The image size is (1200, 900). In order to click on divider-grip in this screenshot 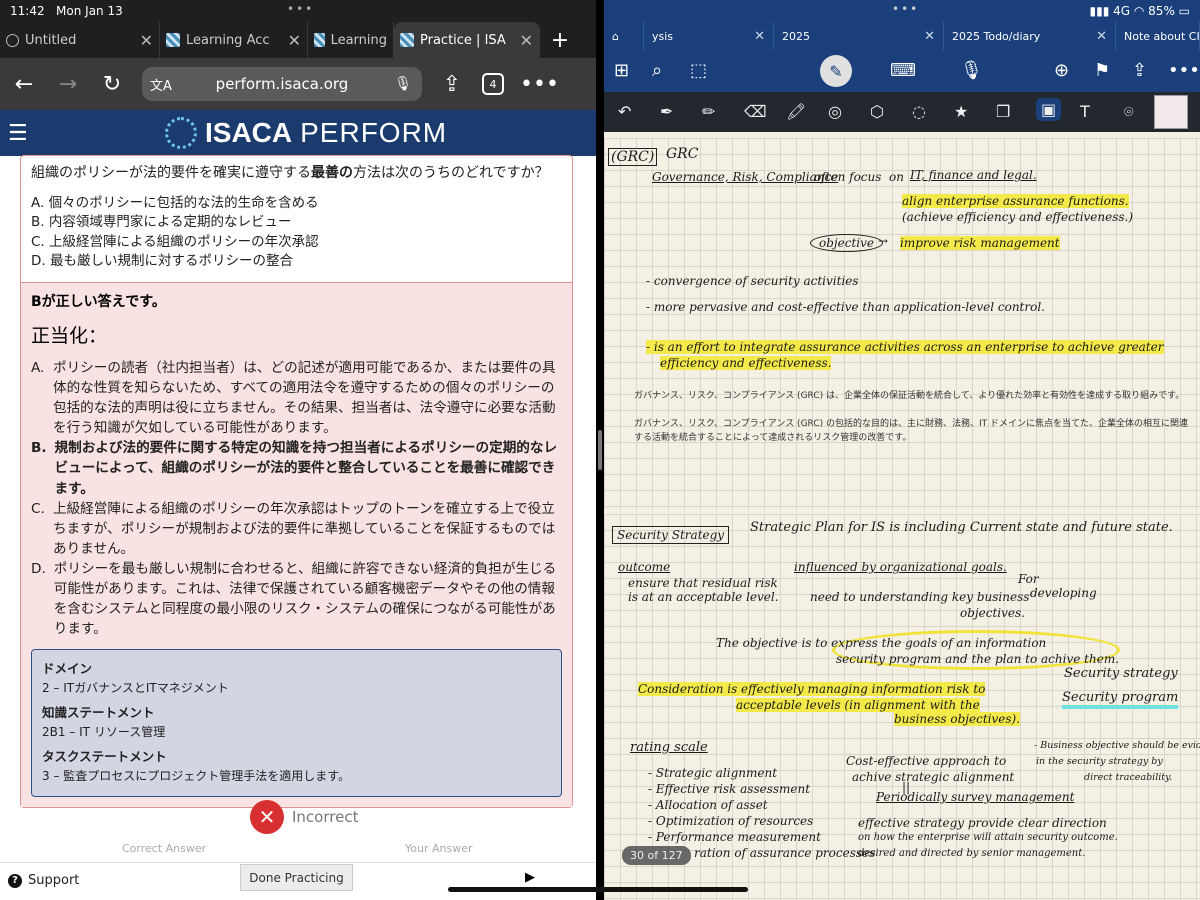, I will do `click(600, 450)`.